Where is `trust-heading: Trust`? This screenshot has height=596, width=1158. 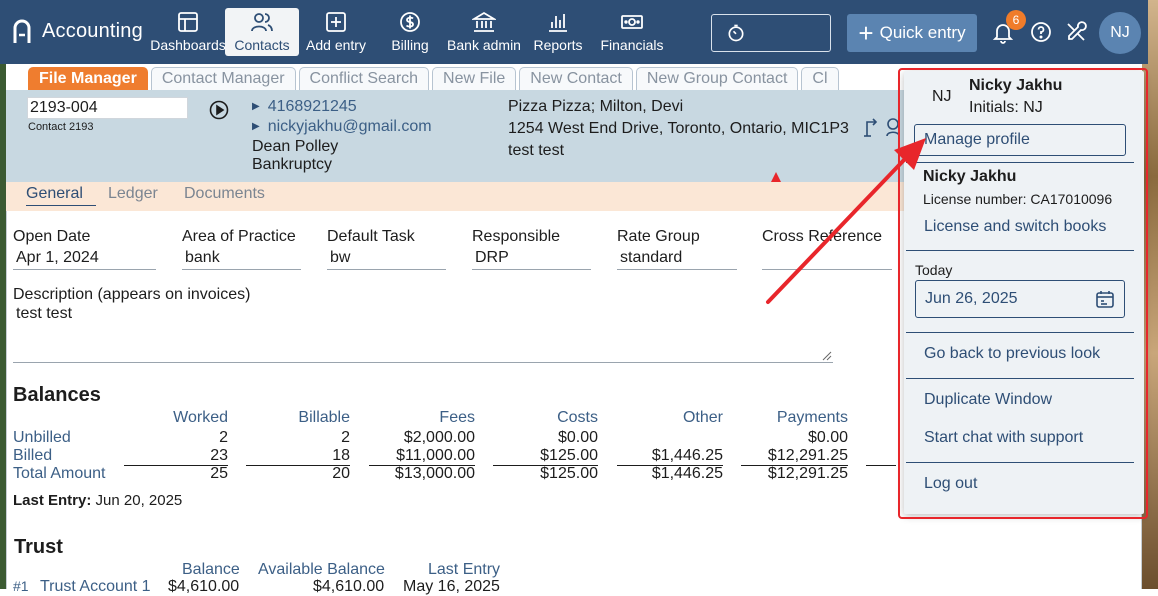 trust-heading: Trust is located at coordinates (38, 547).